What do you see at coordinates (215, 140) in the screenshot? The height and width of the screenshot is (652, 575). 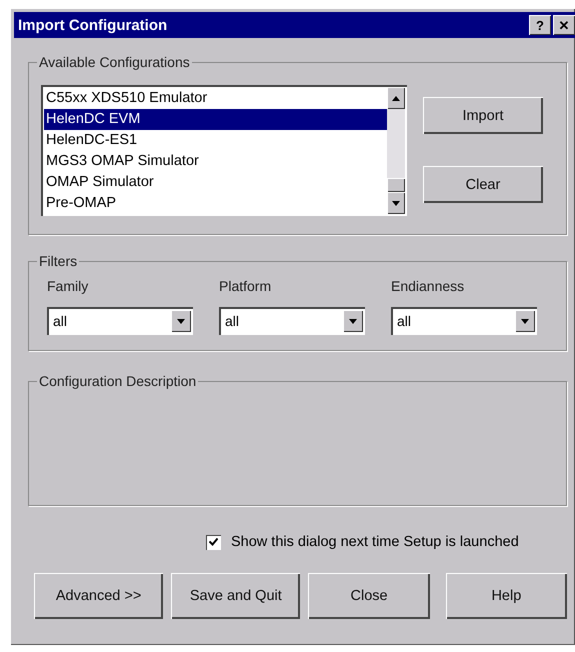 I see `list-item: HelenDC-ES1` at bounding box center [215, 140].